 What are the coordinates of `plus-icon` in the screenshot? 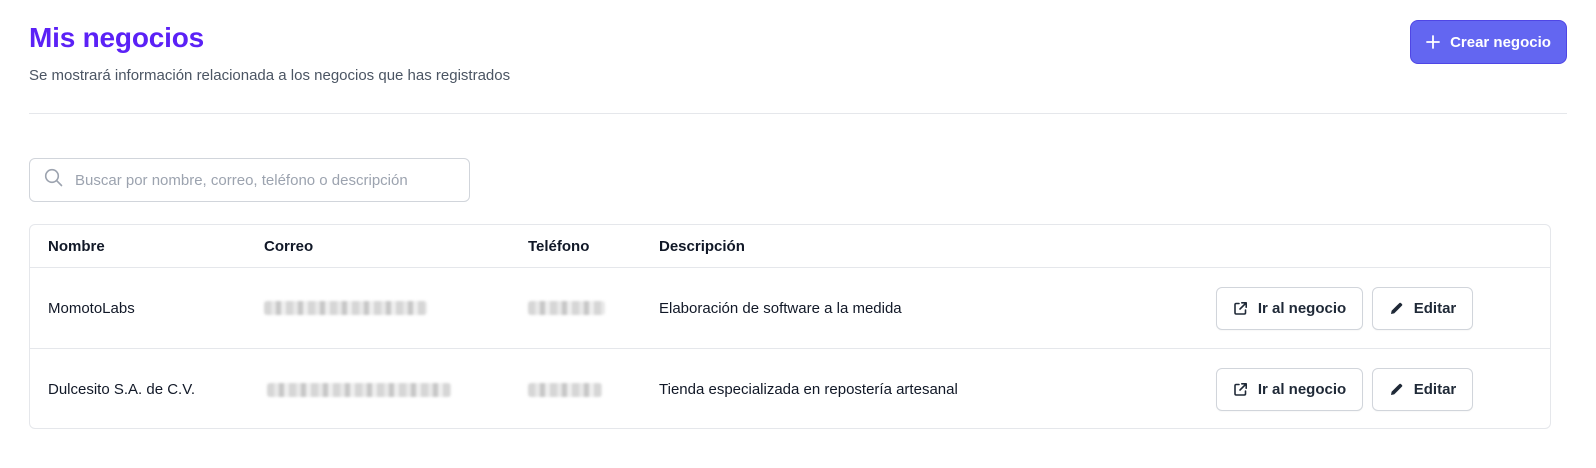 It's located at (1433, 42).